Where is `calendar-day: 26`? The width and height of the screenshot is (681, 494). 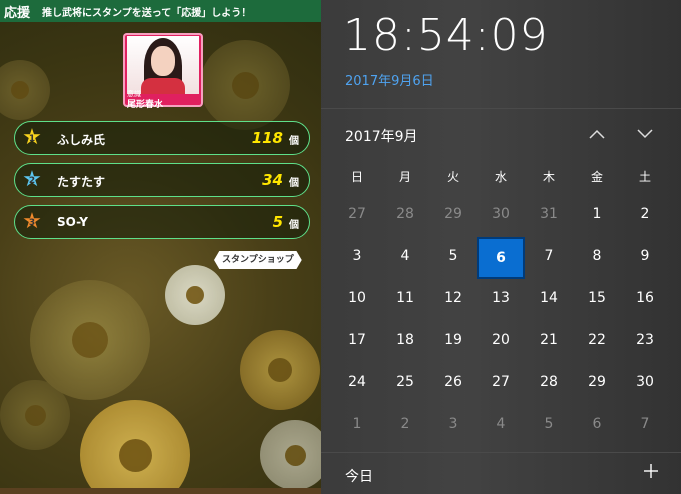
calendar-day: 26 is located at coordinates (453, 384).